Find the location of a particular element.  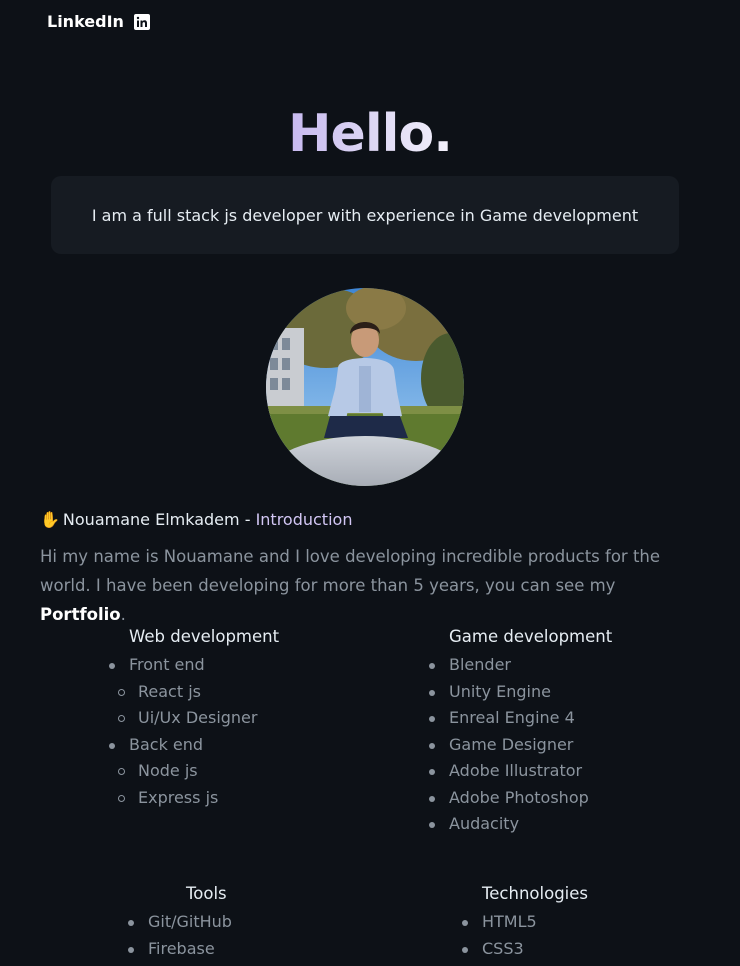

linkedin-link: LinkedIn is located at coordinates (85, 21).